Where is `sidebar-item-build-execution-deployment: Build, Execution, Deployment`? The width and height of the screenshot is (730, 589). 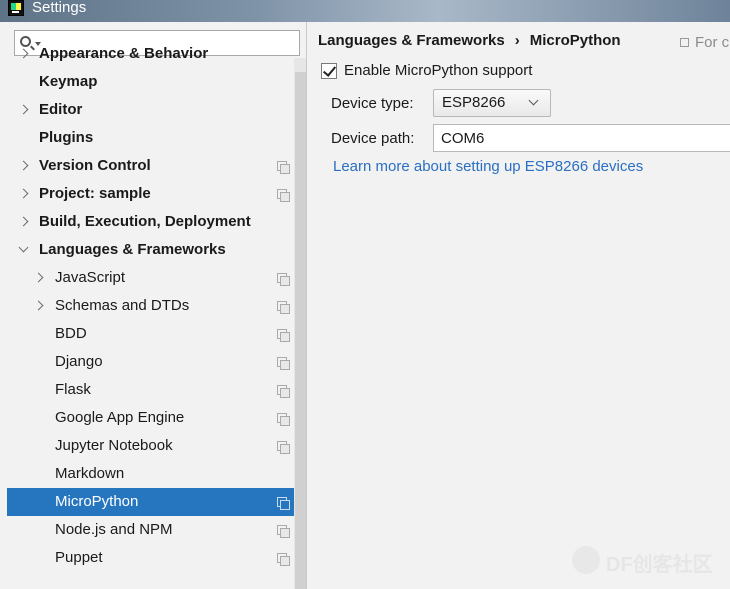 sidebar-item-build-execution-deployment: Build, Execution, Deployment is located at coordinates (156, 222).